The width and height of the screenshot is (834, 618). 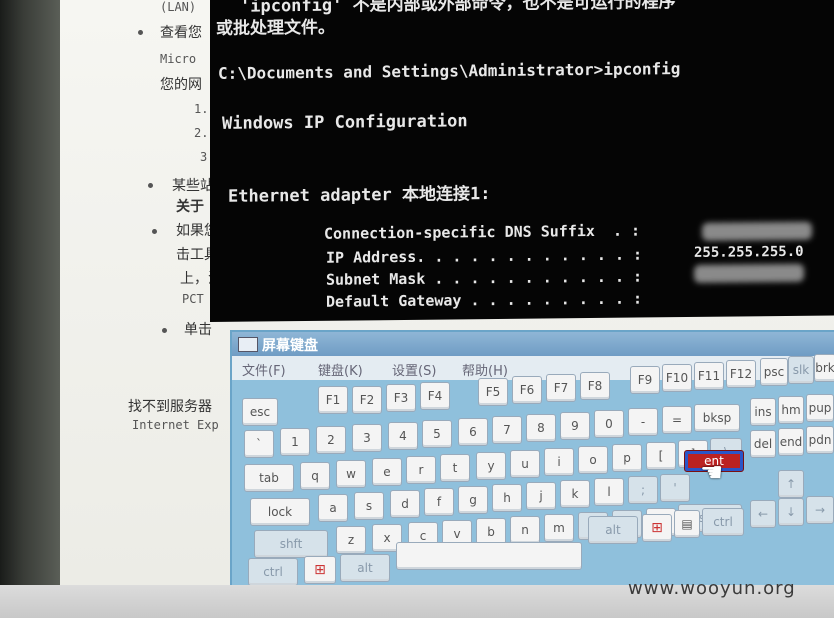 I want to click on key-minus: -, so click(x=643, y=422).